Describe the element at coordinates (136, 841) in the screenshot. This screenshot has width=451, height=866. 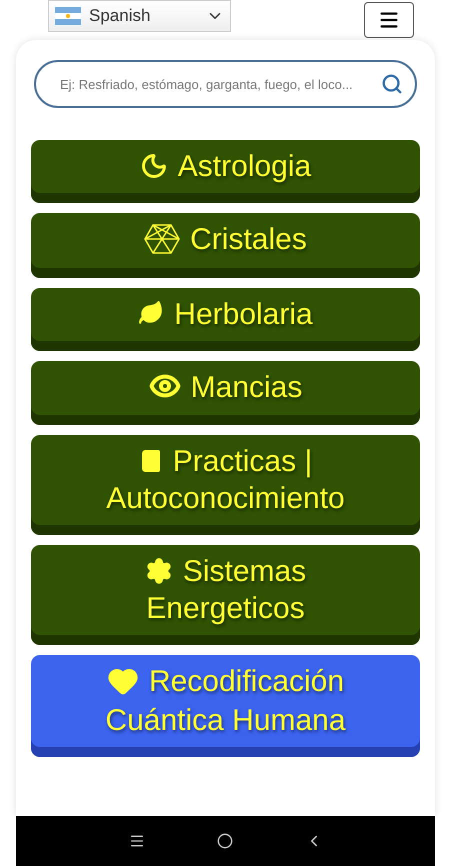
I see `recent-apps-icon` at that location.